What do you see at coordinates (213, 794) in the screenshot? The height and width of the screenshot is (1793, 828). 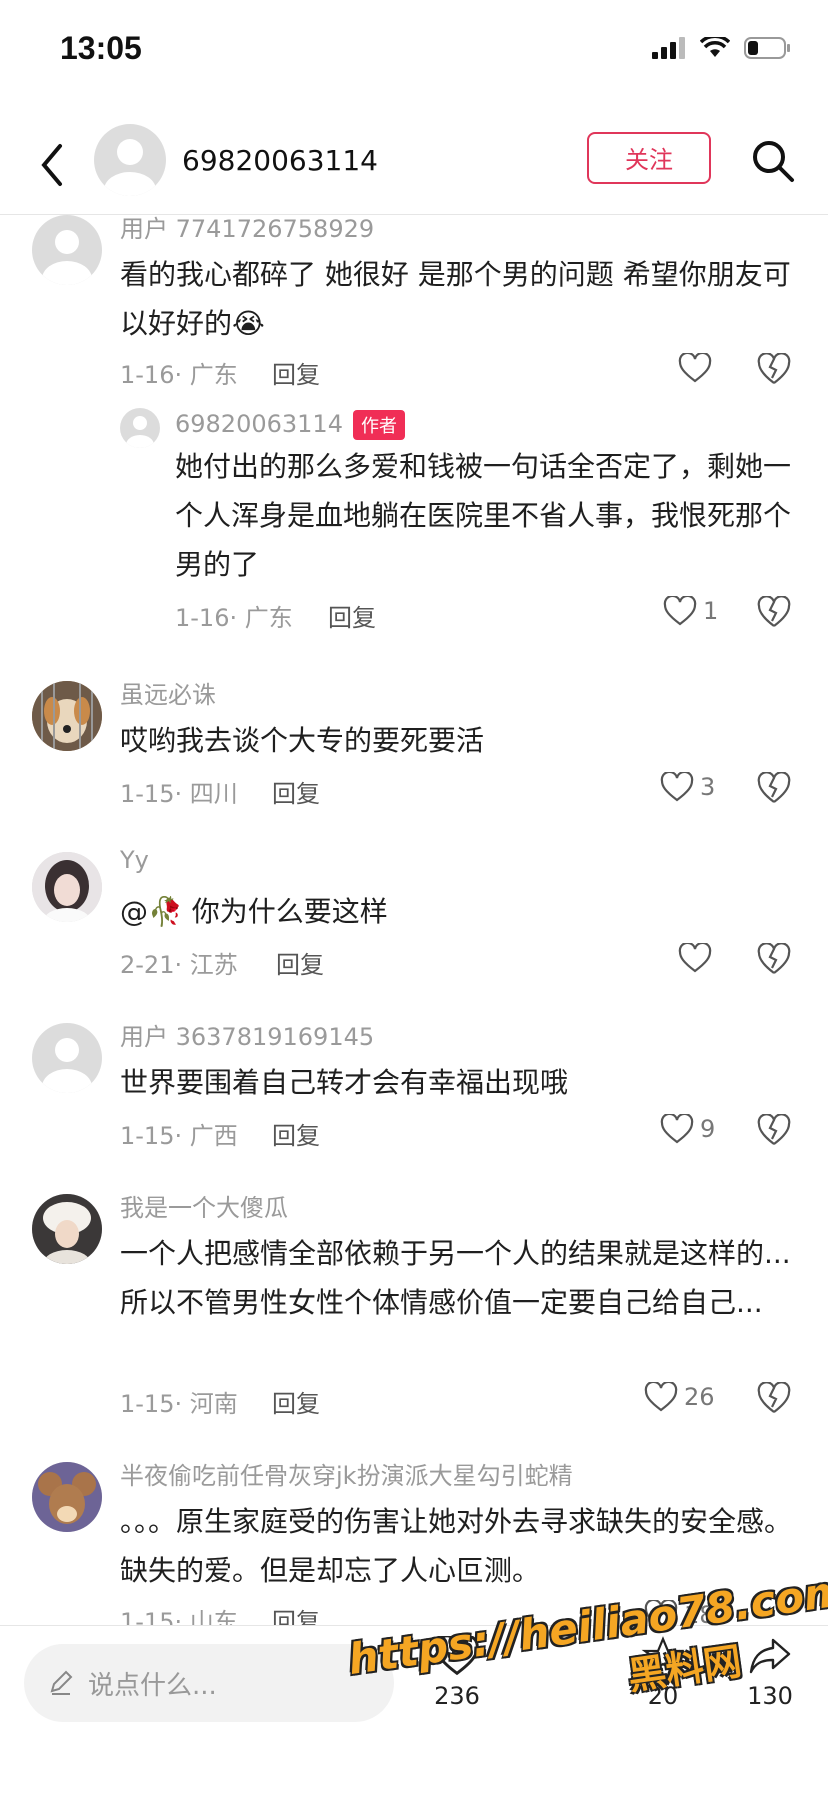 I see `comment-location: 四川` at bounding box center [213, 794].